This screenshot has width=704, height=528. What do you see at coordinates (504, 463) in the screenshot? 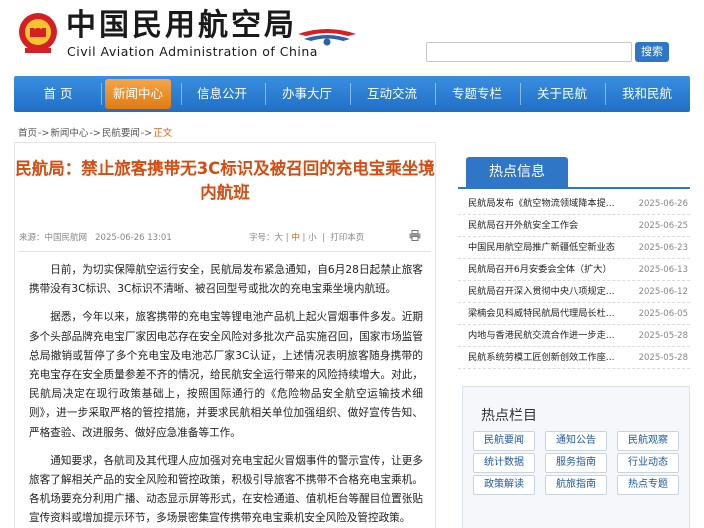
I see `column-button-statistics: 统计数据` at bounding box center [504, 463].